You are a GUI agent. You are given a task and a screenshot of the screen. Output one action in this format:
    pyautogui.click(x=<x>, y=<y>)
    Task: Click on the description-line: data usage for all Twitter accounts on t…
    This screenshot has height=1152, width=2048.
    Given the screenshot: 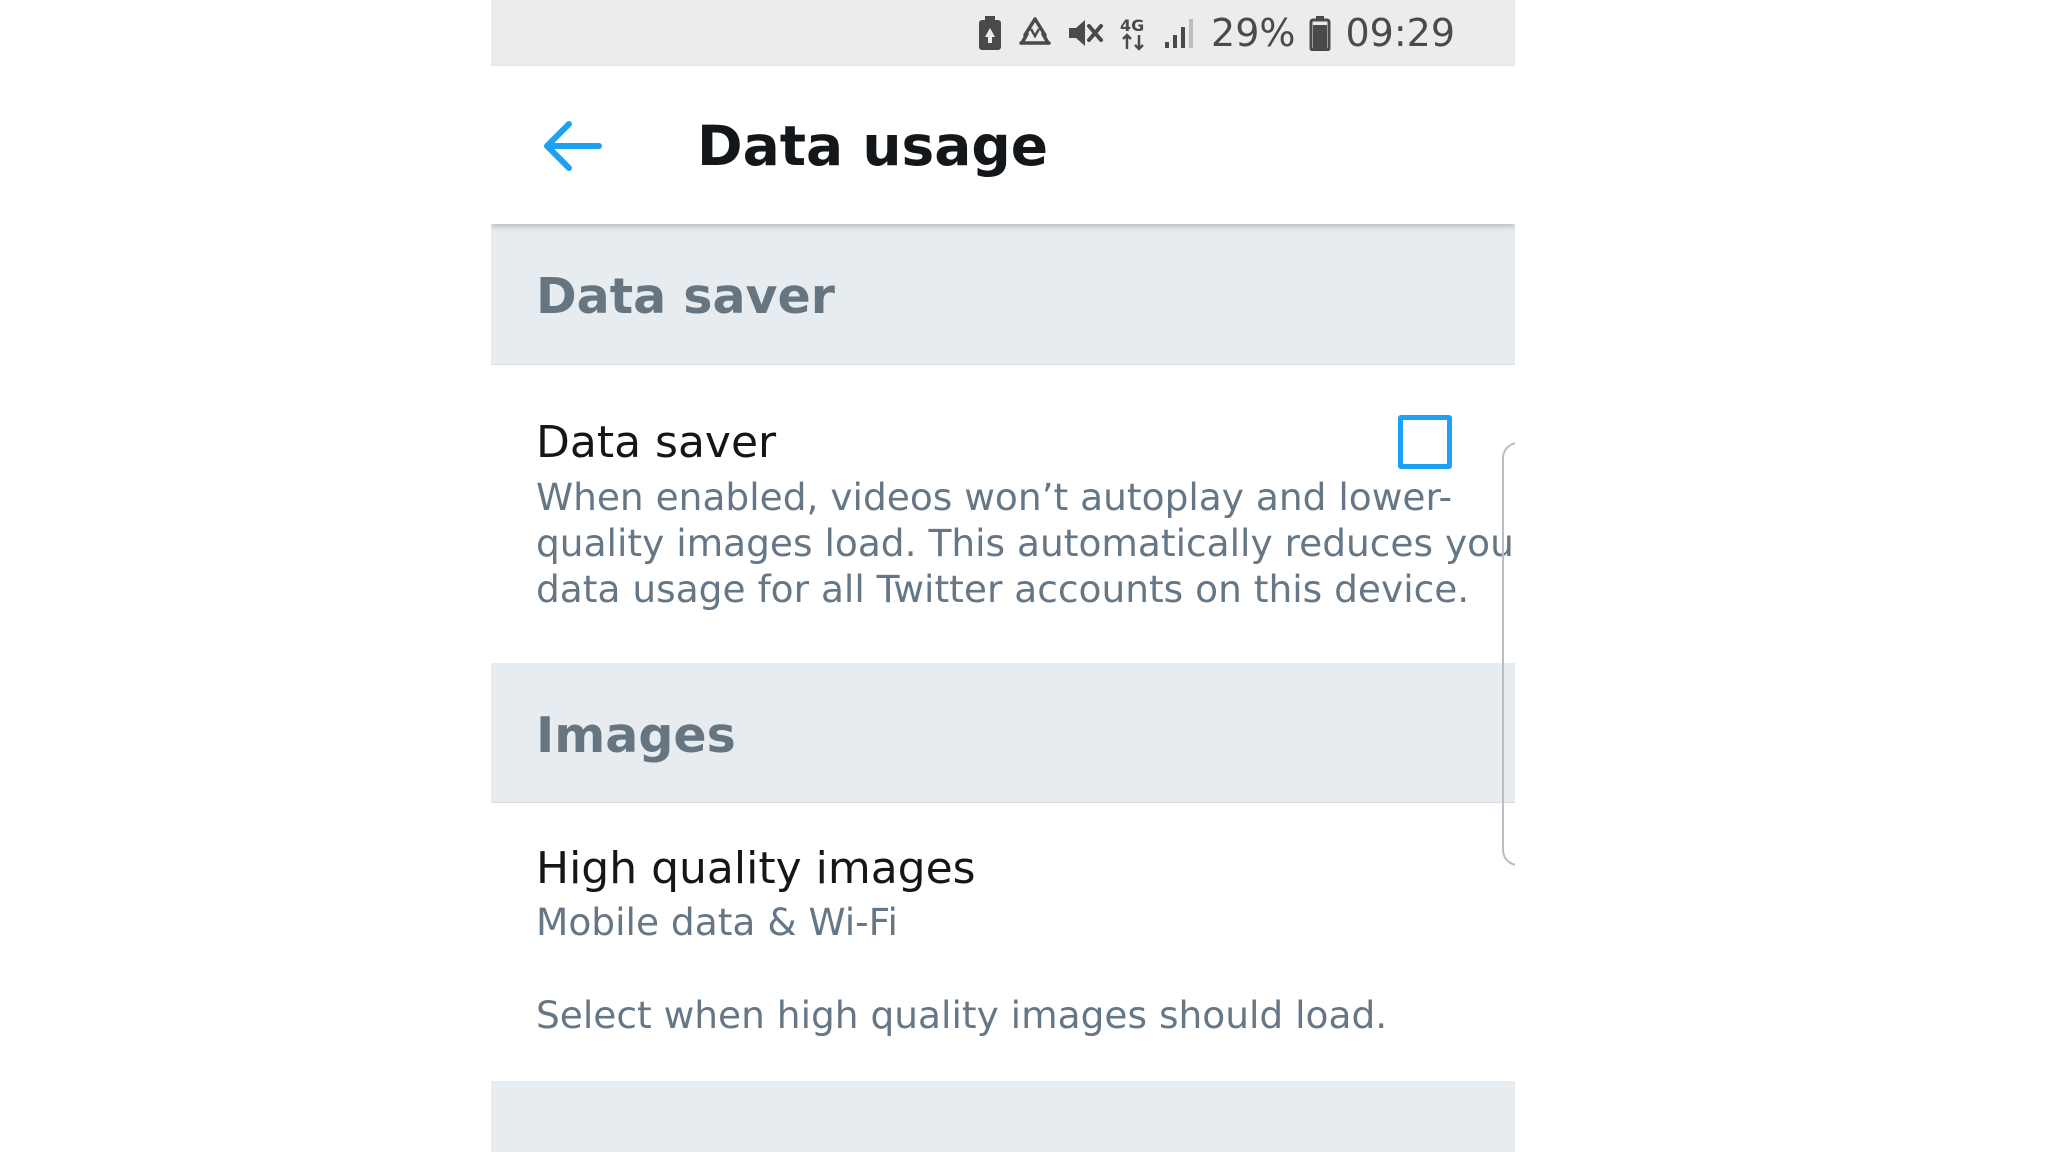 What is the action you would take?
    pyautogui.click(x=1003, y=589)
    